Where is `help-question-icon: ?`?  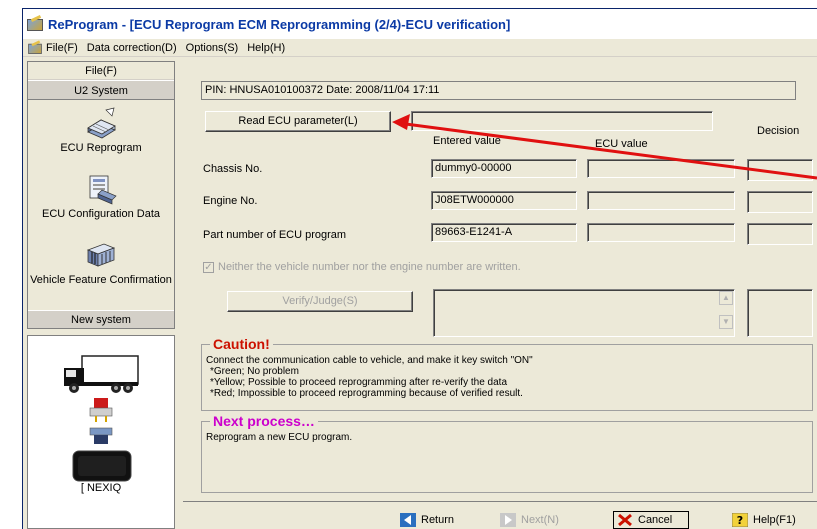
help-question-icon: ? is located at coordinates (740, 520).